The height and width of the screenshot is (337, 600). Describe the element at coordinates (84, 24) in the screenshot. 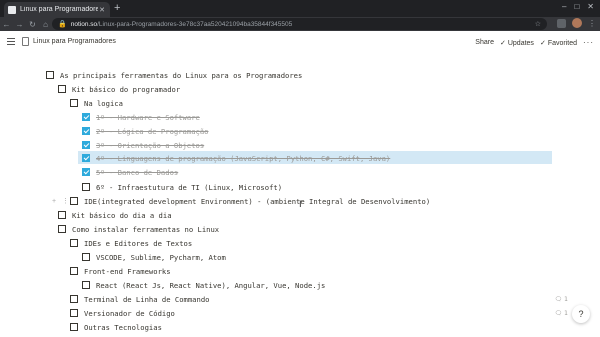

I see `url-host: notion.so` at that location.